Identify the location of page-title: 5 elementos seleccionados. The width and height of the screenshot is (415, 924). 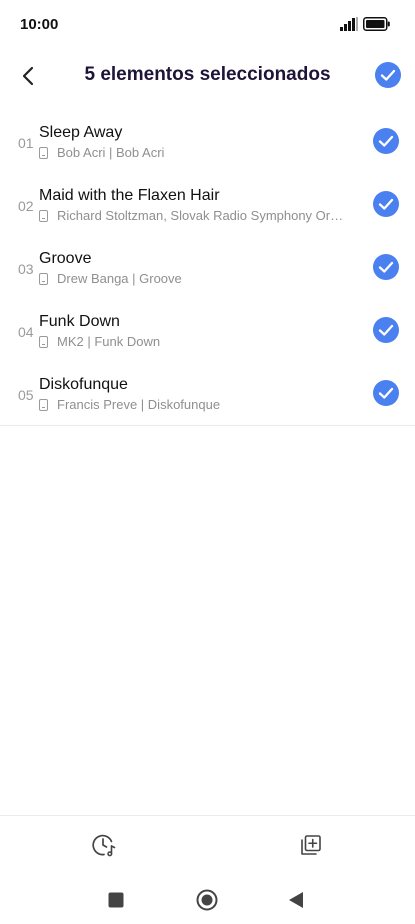
(207, 74).